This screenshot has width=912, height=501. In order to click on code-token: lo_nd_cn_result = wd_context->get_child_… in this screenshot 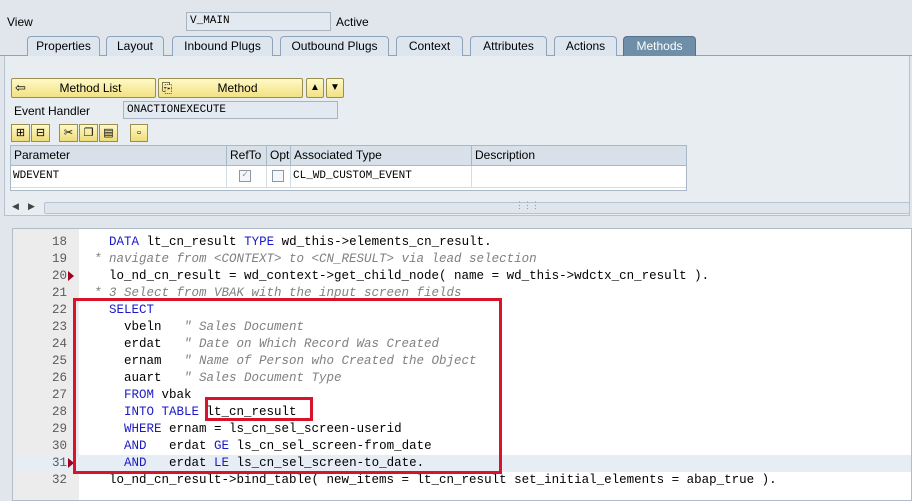, I will do `click(402, 276)`.